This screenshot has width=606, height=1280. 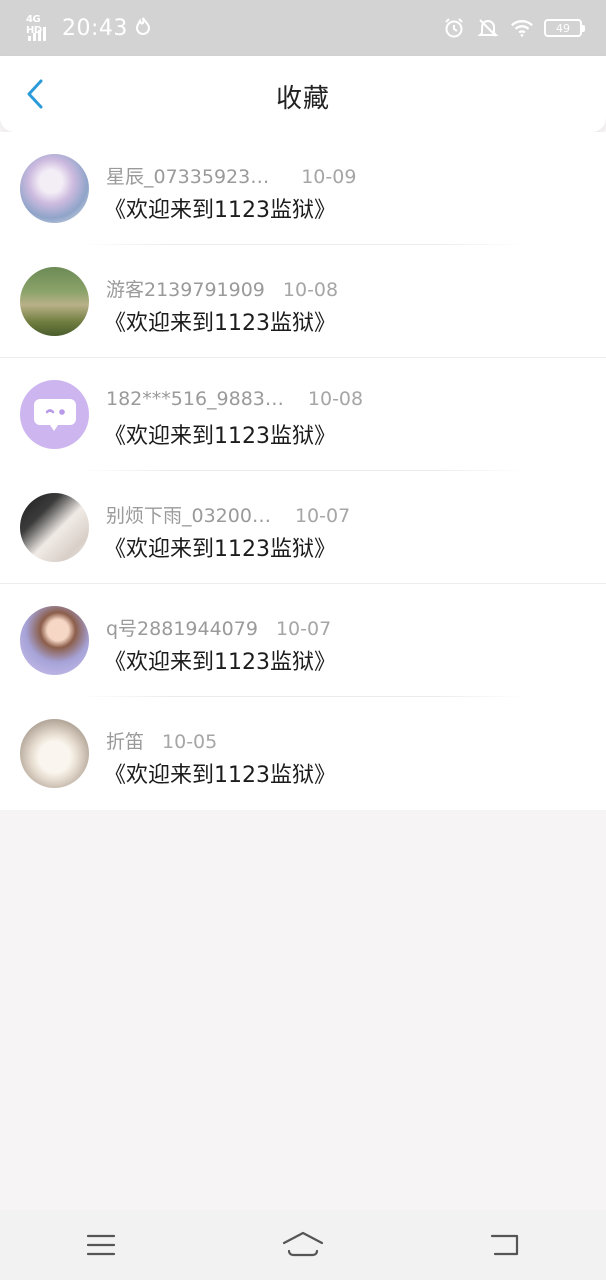 I want to click on list-item: 折笛 10-05 《欢迎来到1123监狱》, so click(x=303, y=753).